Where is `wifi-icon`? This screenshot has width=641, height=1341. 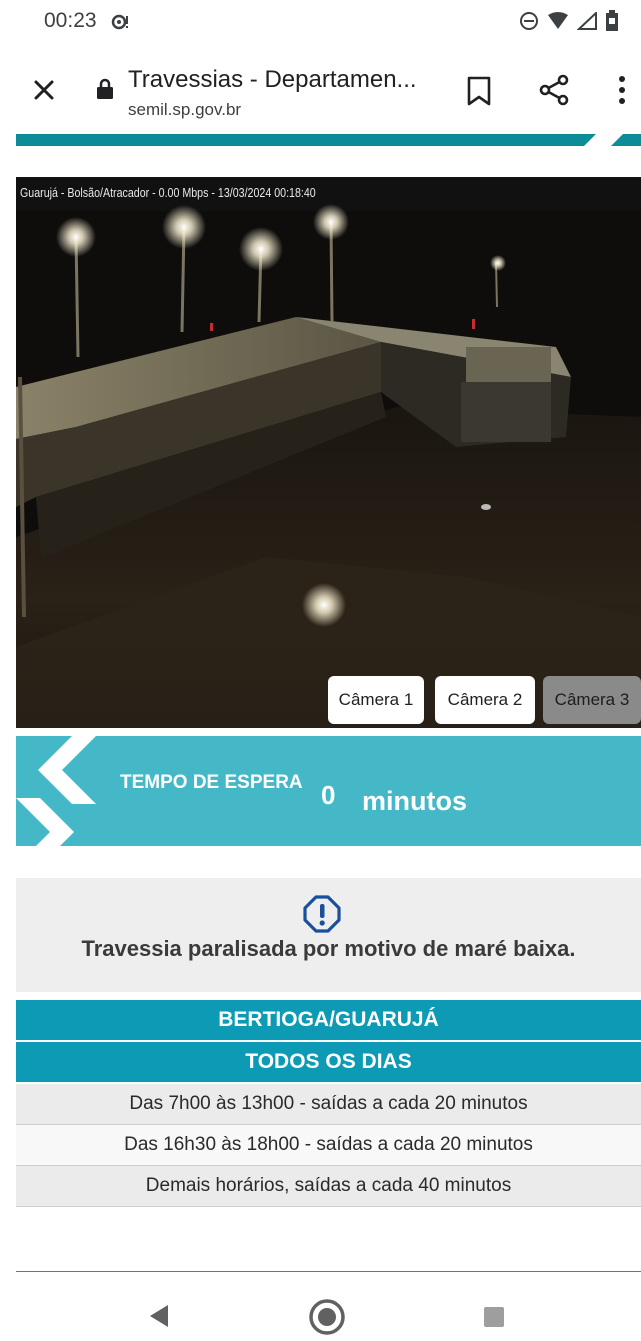
wifi-icon is located at coordinates (558, 20).